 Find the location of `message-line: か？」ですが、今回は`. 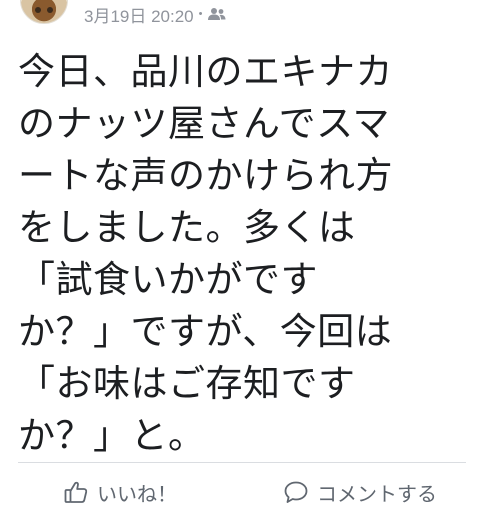

message-line: か？」ですが、今回は is located at coordinates (205, 331).